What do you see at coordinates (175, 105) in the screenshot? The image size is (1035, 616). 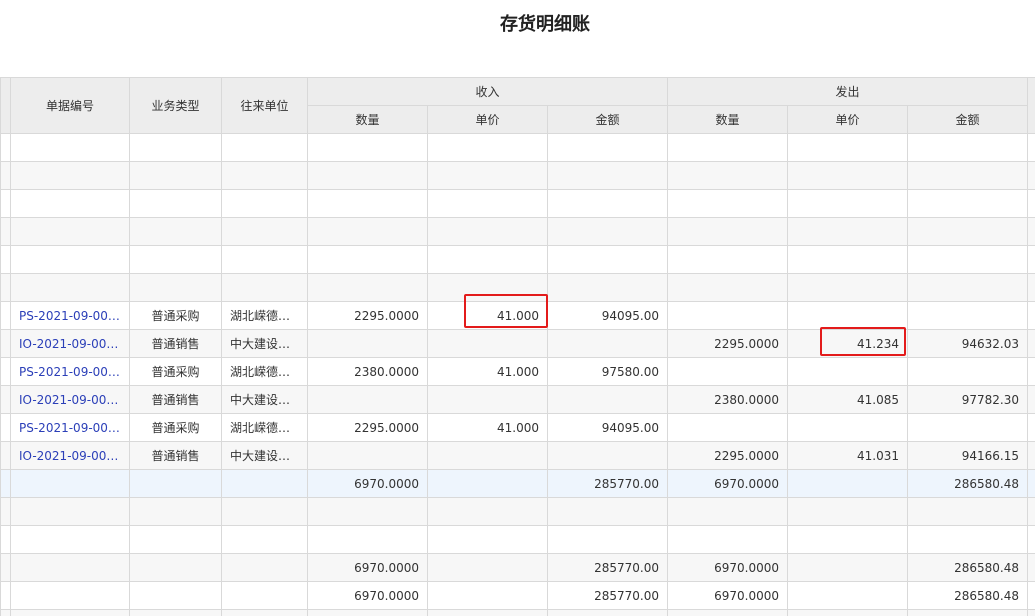 I see `header-biz-type: 业务类型` at bounding box center [175, 105].